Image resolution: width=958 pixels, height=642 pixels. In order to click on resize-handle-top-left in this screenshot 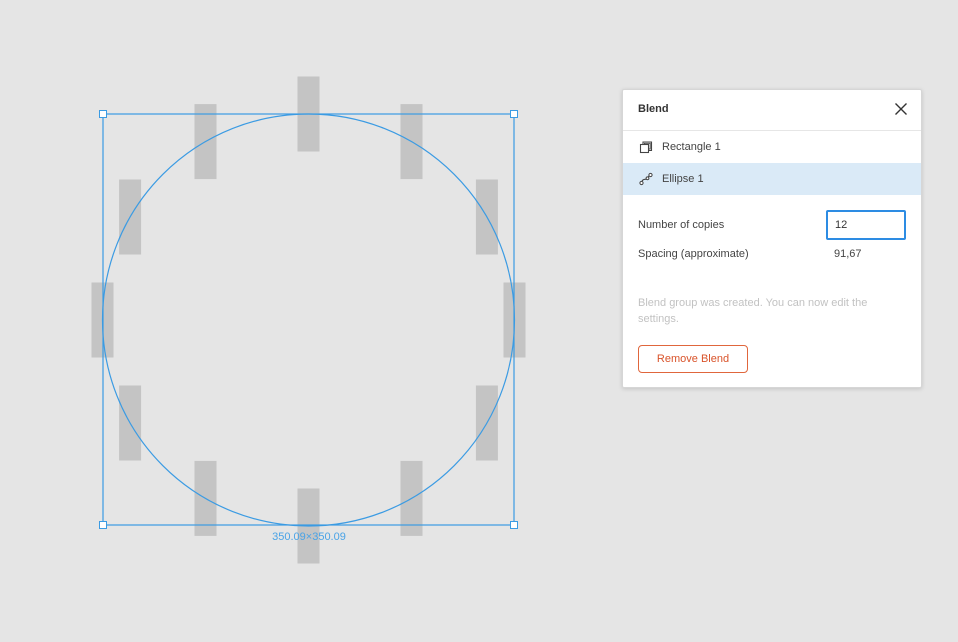, I will do `click(103, 114)`.